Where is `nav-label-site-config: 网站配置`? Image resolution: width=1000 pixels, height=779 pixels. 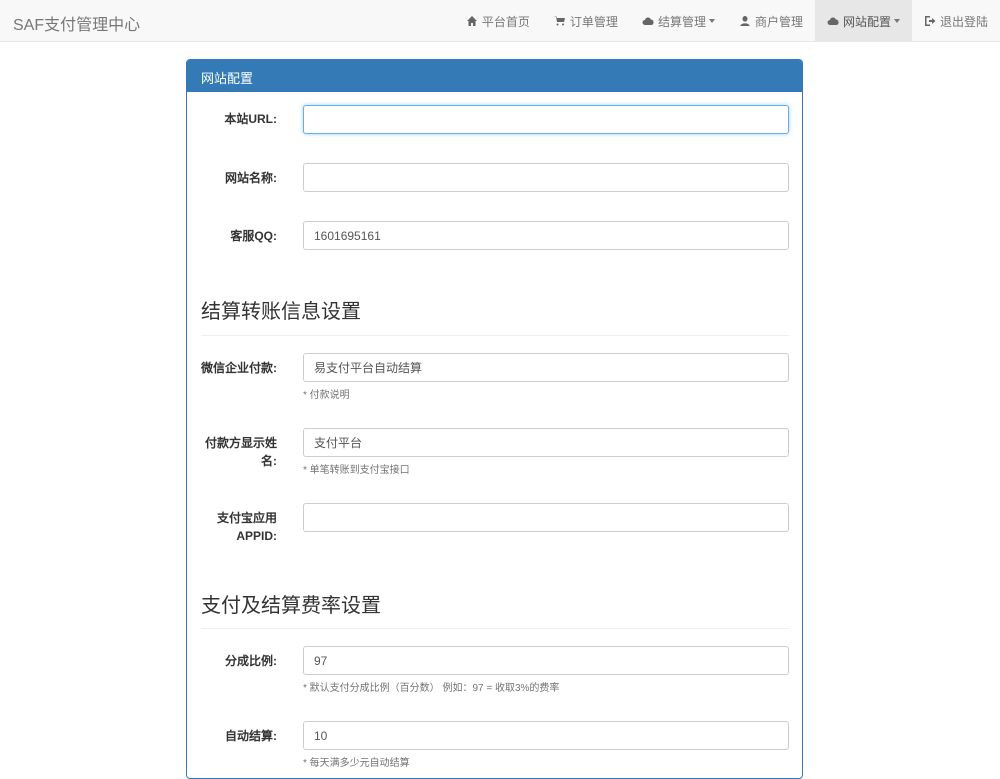 nav-label-site-config: 网站配置 is located at coordinates (866, 21).